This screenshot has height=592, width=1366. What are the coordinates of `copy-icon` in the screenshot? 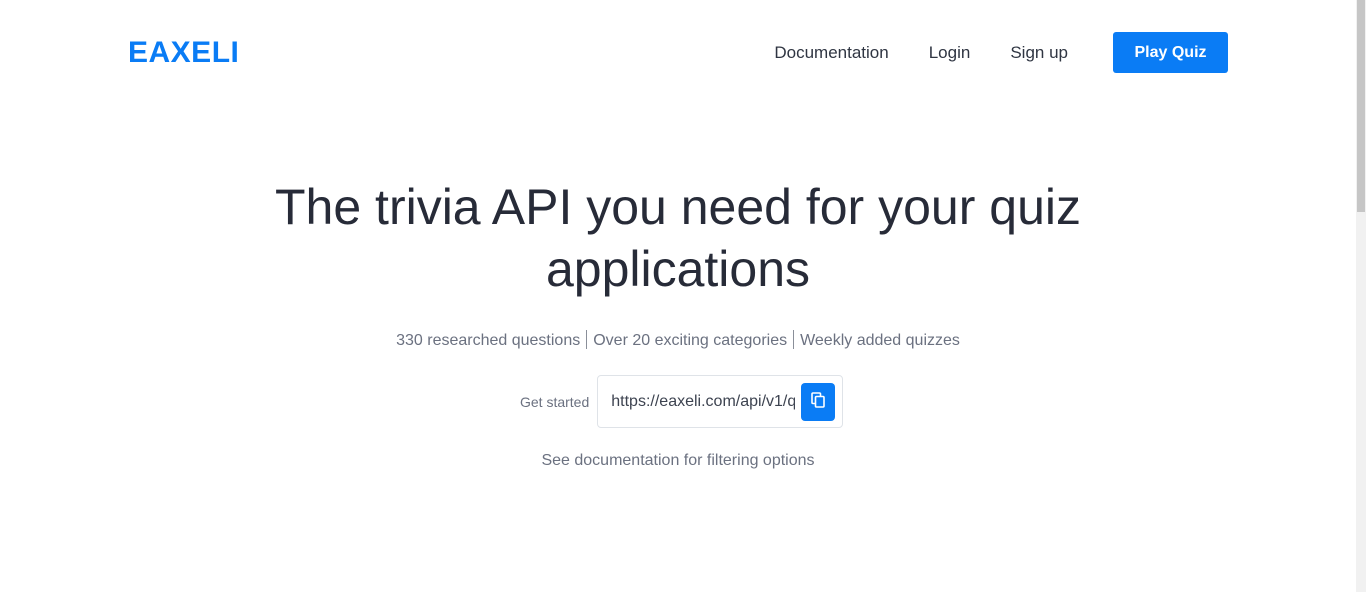 It's located at (818, 401).